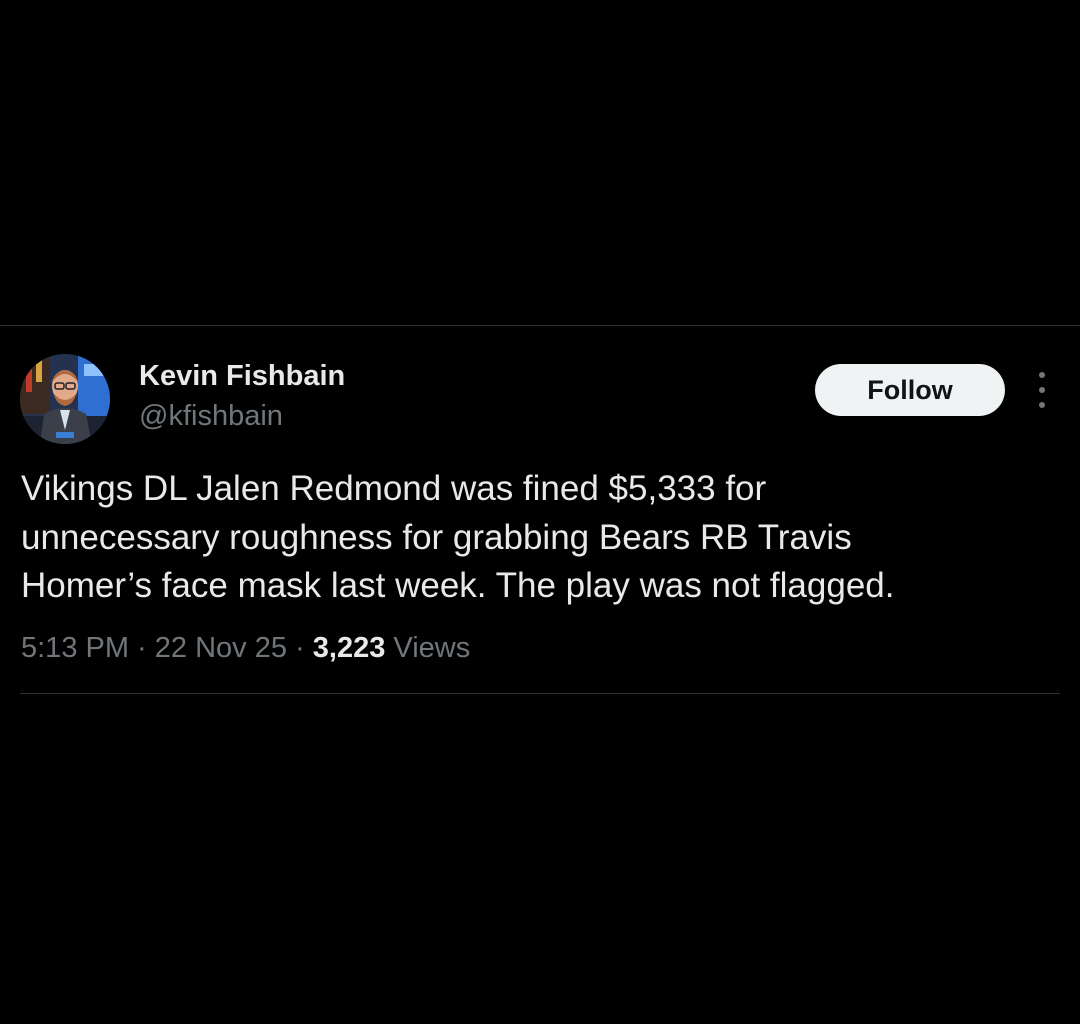 The image size is (1080, 1024). I want to click on author-handle: @kfishbain, so click(211, 416).